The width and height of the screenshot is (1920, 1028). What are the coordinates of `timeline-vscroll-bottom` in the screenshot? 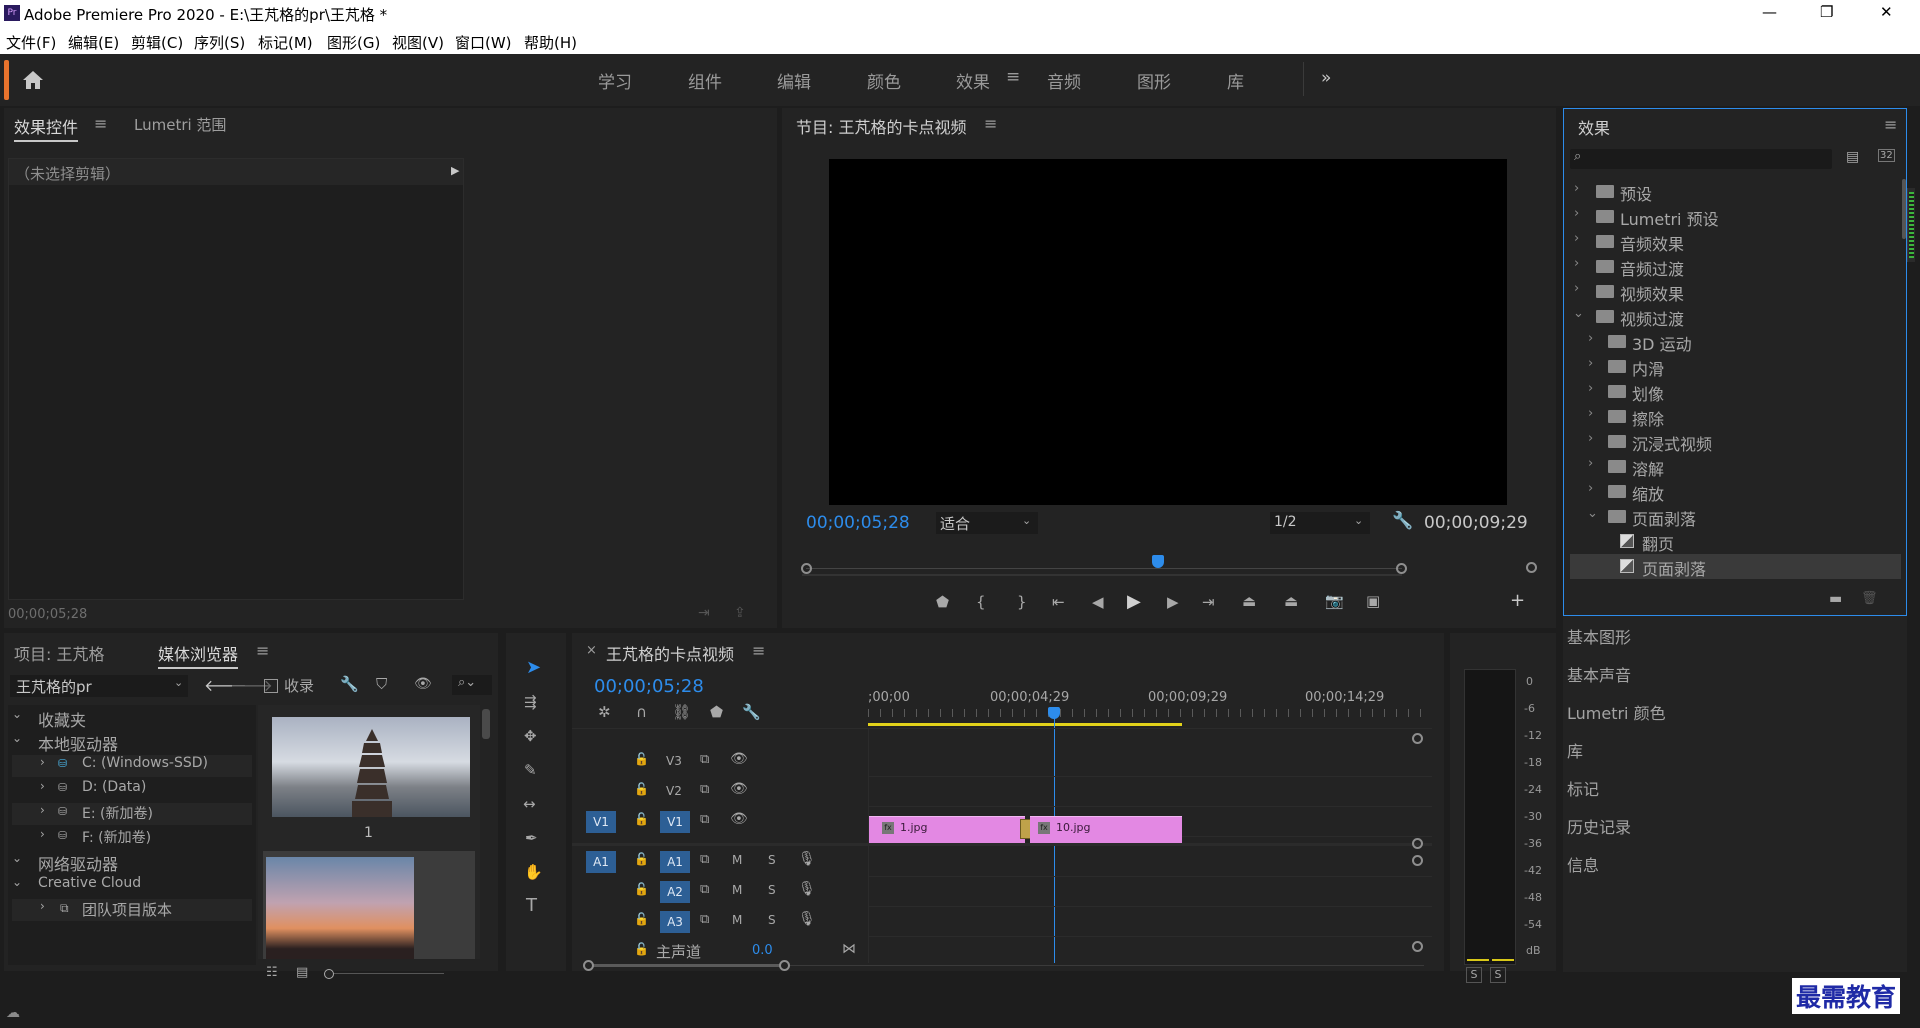 It's located at (1417, 946).